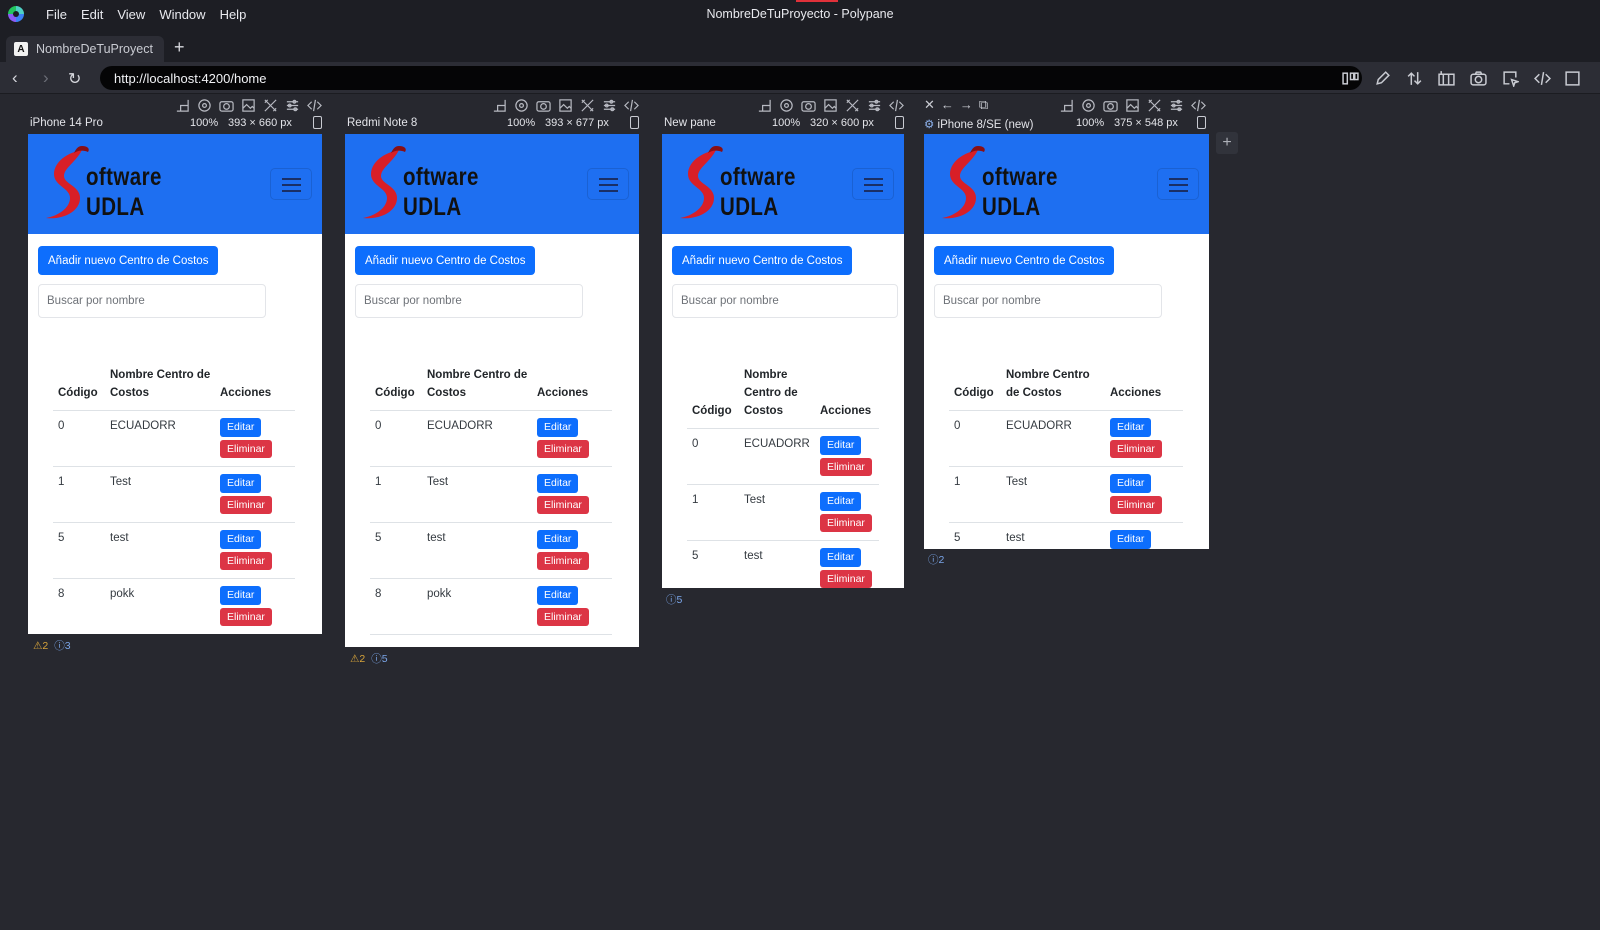 This screenshot has width=1600, height=930. What do you see at coordinates (66, 123) in the screenshot?
I see `pane-device-name: iPhone 14 Pro` at bounding box center [66, 123].